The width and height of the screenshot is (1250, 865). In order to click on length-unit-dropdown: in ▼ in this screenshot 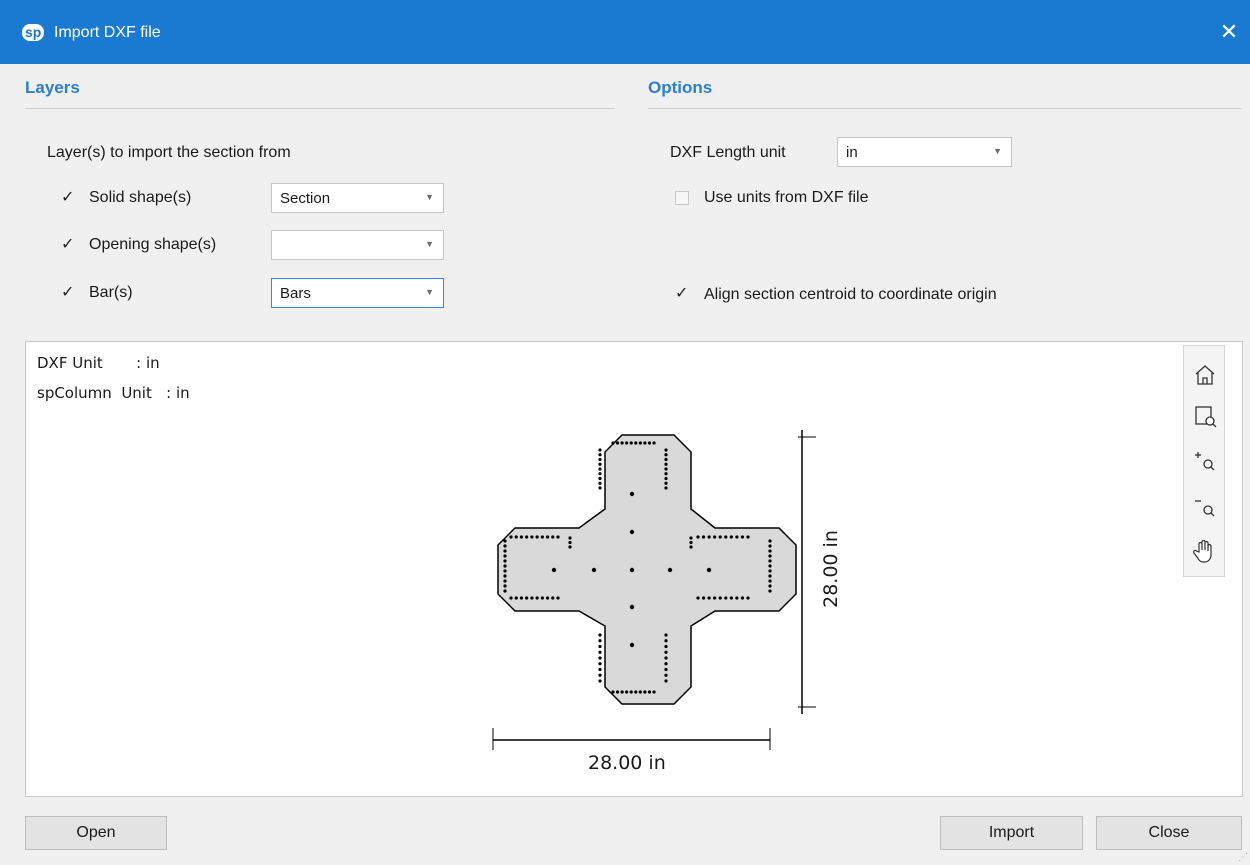, I will do `click(924, 152)`.